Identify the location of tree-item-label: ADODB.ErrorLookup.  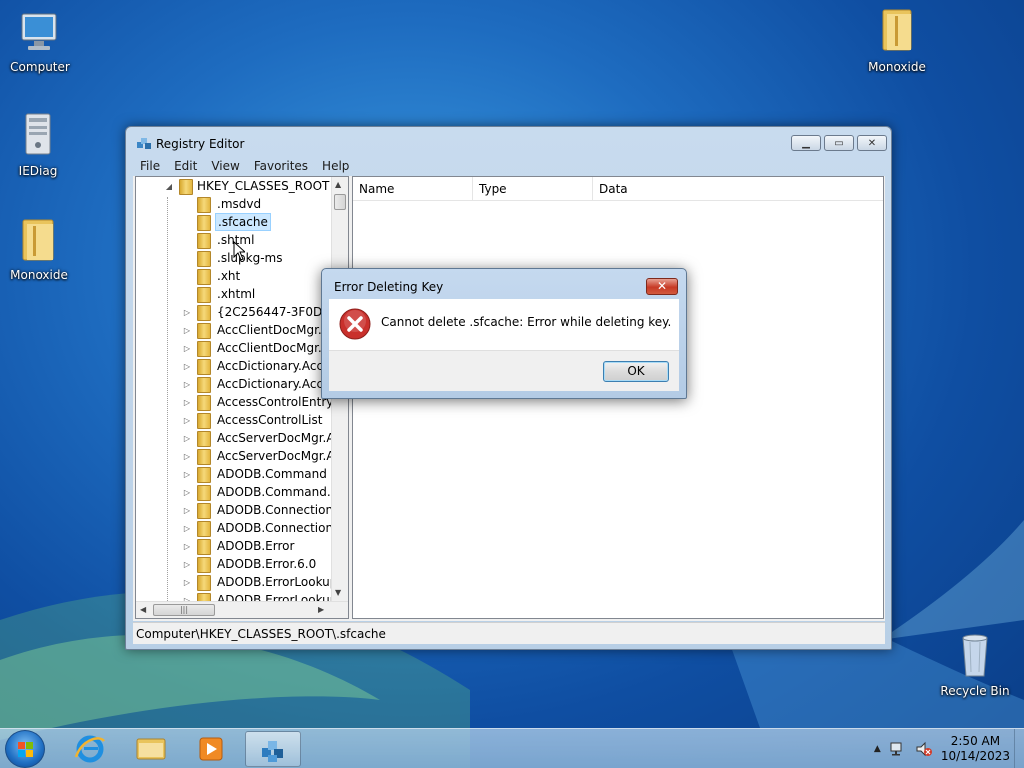
(277, 582).